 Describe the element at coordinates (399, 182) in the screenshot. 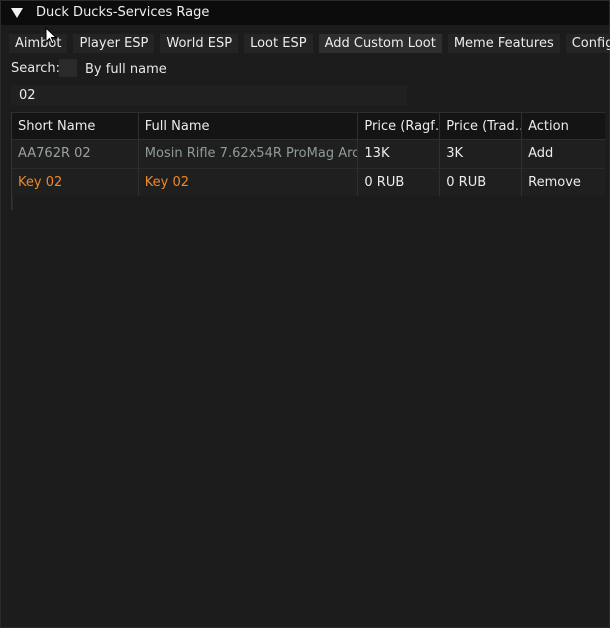

I see `cell-price-ragfair: 0 RUB` at that location.